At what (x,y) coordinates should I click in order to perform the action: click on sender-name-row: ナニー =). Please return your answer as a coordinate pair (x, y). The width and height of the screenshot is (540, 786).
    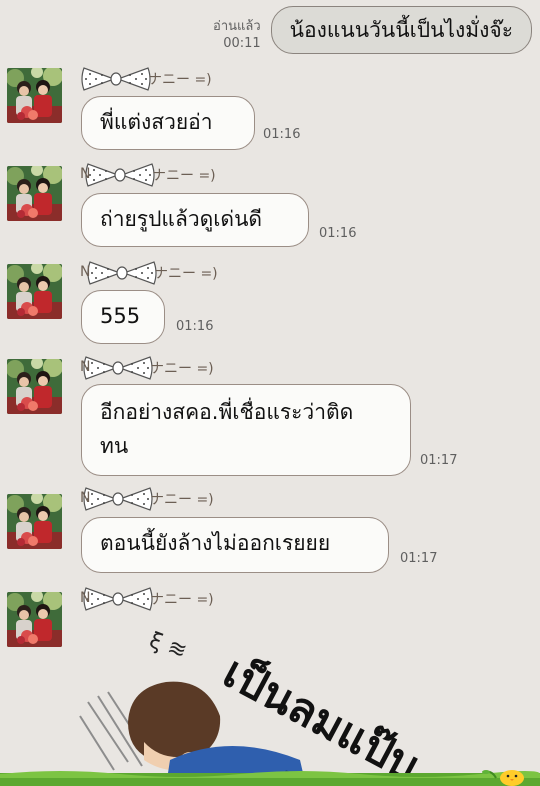
    Looking at the image, I should click on (146, 79).